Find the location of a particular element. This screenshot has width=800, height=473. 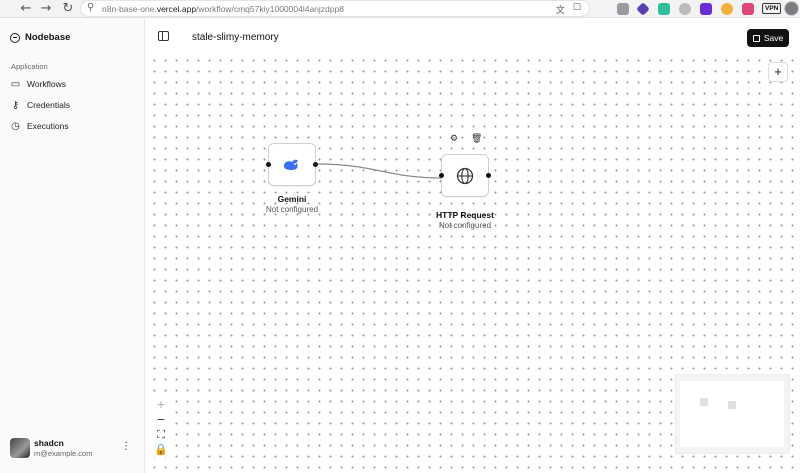

add-node-button: + is located at coordinates (778, 72).